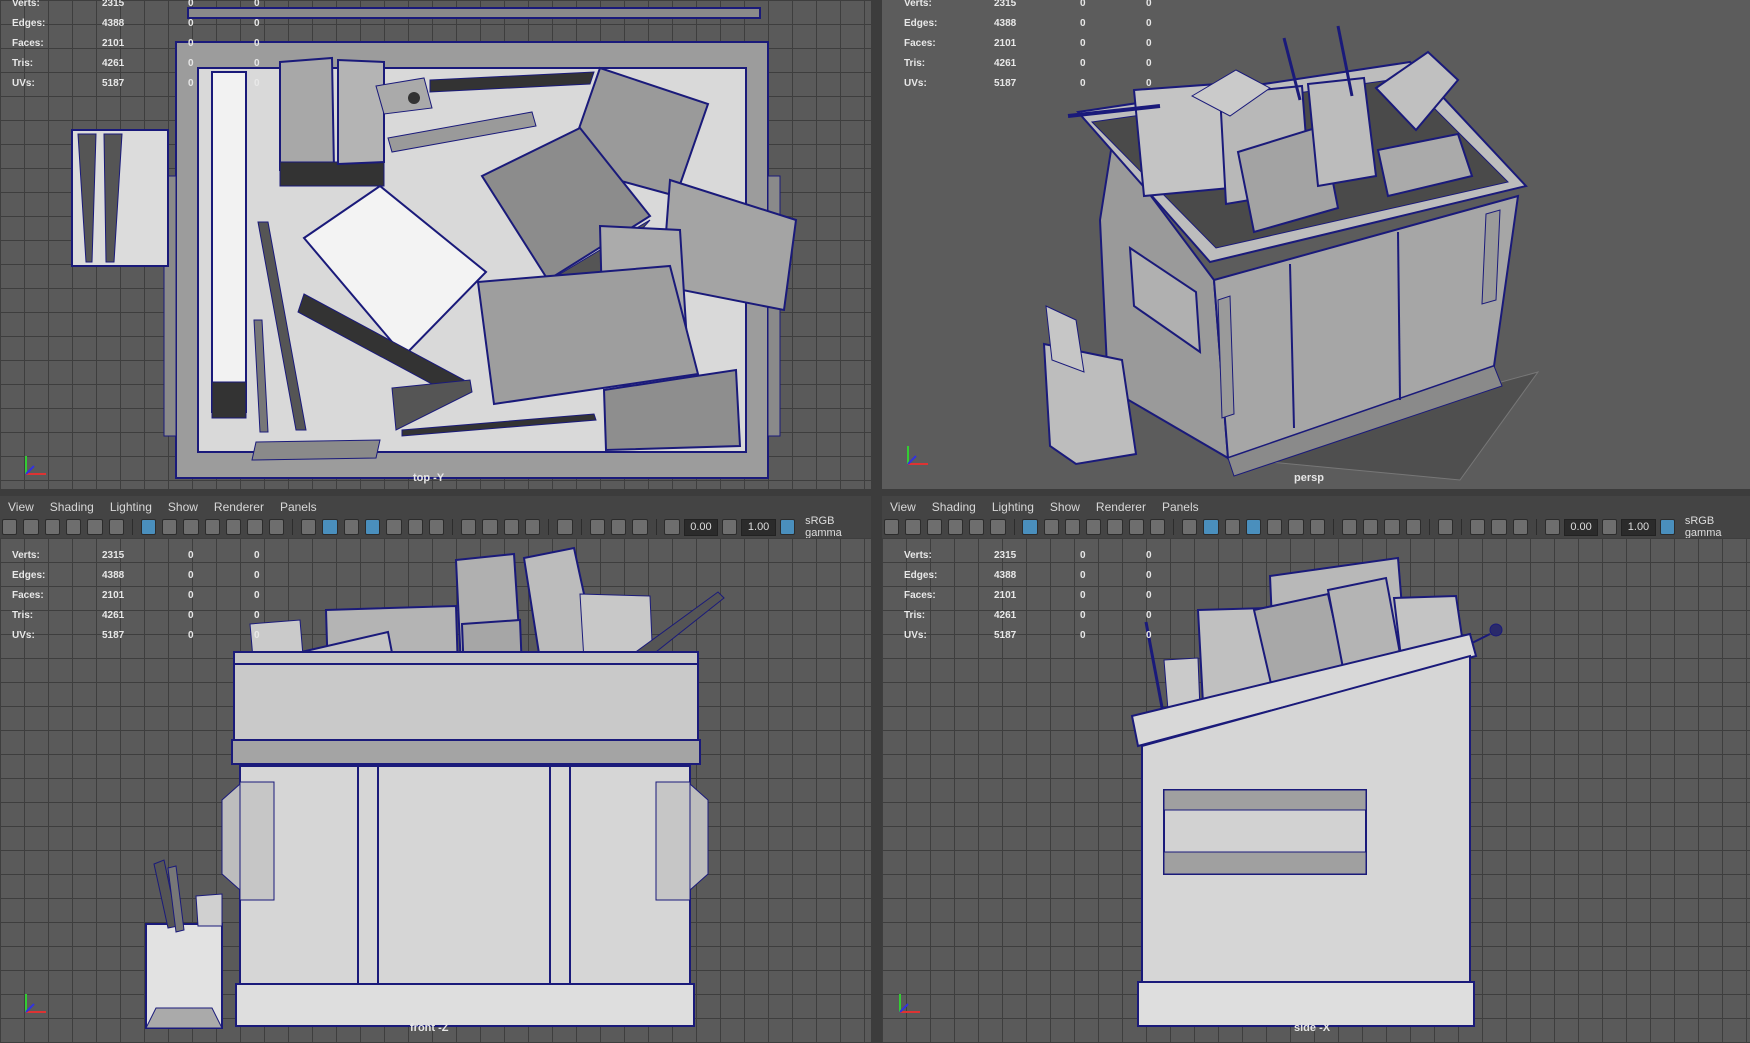 This screenshot has height=1043, width=1750. I want to click on hud-value: 4388, so click(1005, 575).